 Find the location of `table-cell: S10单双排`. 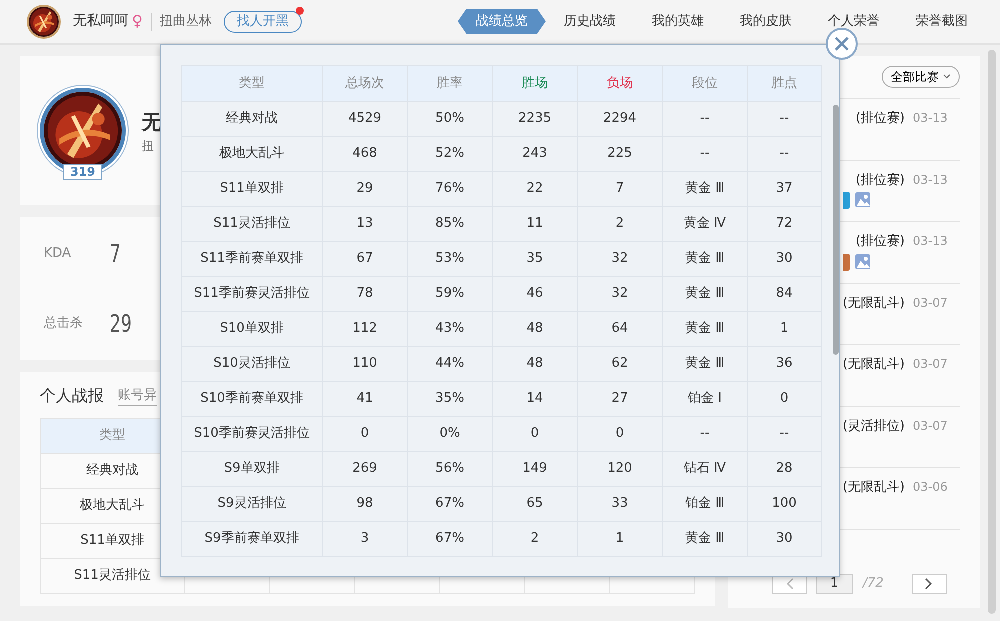

table-cell: S10单双排 is located at coordinates (252, 329).